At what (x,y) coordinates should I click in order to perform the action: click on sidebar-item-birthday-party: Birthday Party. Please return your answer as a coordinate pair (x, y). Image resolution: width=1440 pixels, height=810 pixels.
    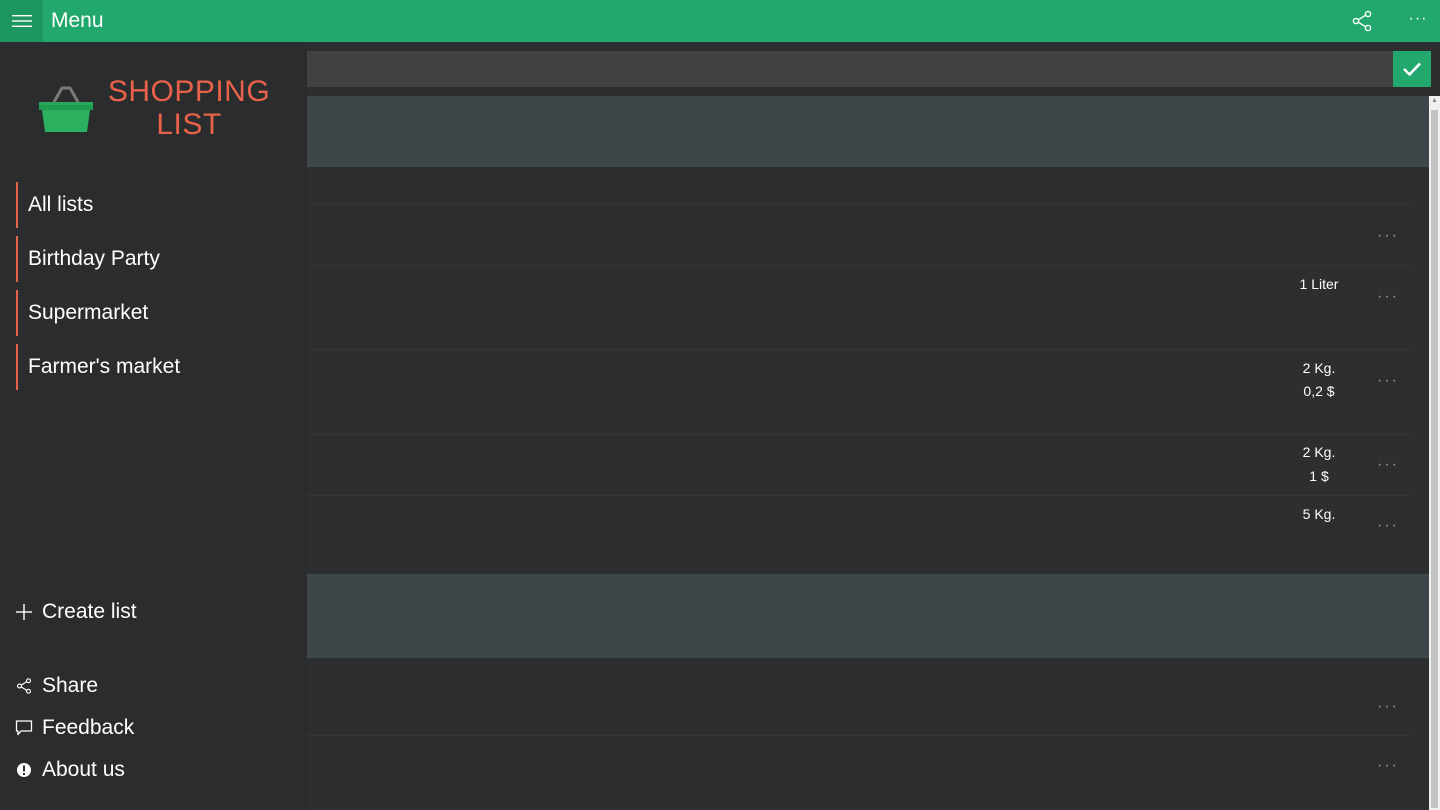
    Looking at the image, I should click on (146, 259).